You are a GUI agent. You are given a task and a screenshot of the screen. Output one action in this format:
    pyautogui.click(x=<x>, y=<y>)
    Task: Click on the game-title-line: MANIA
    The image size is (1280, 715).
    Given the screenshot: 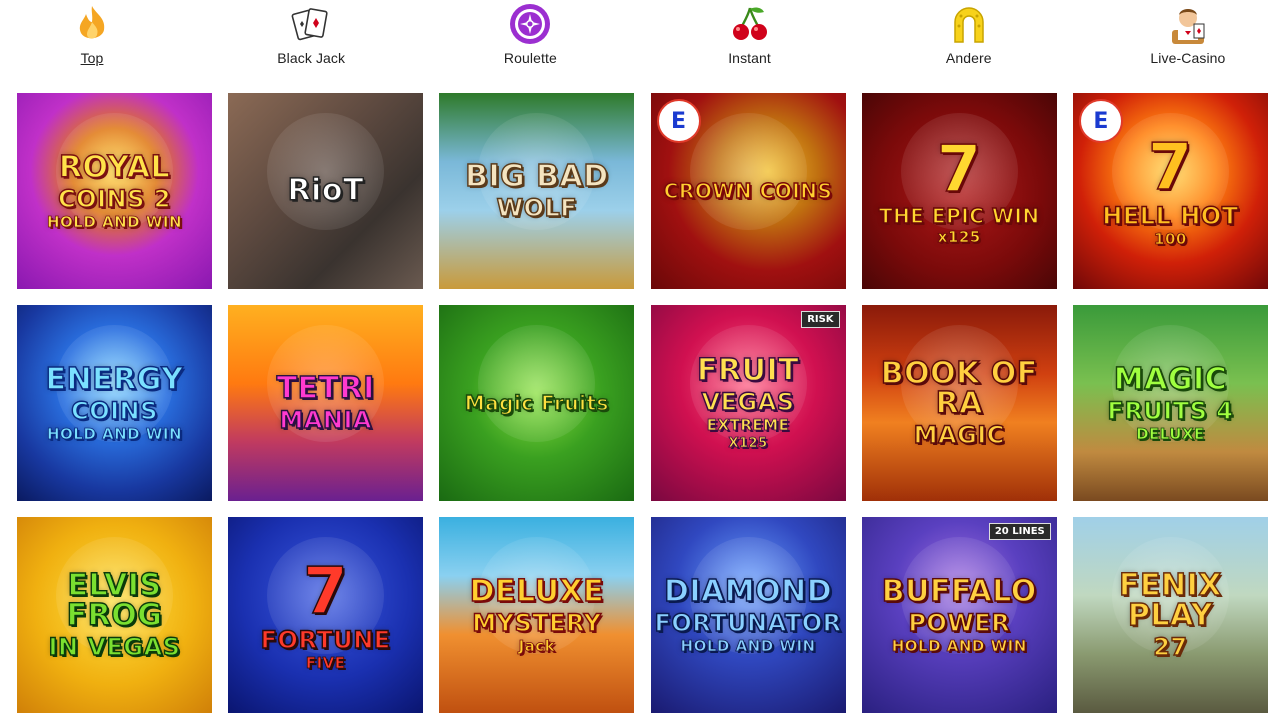 What is the action you would take?
    pyautogui.click(x=325, y=420)
    